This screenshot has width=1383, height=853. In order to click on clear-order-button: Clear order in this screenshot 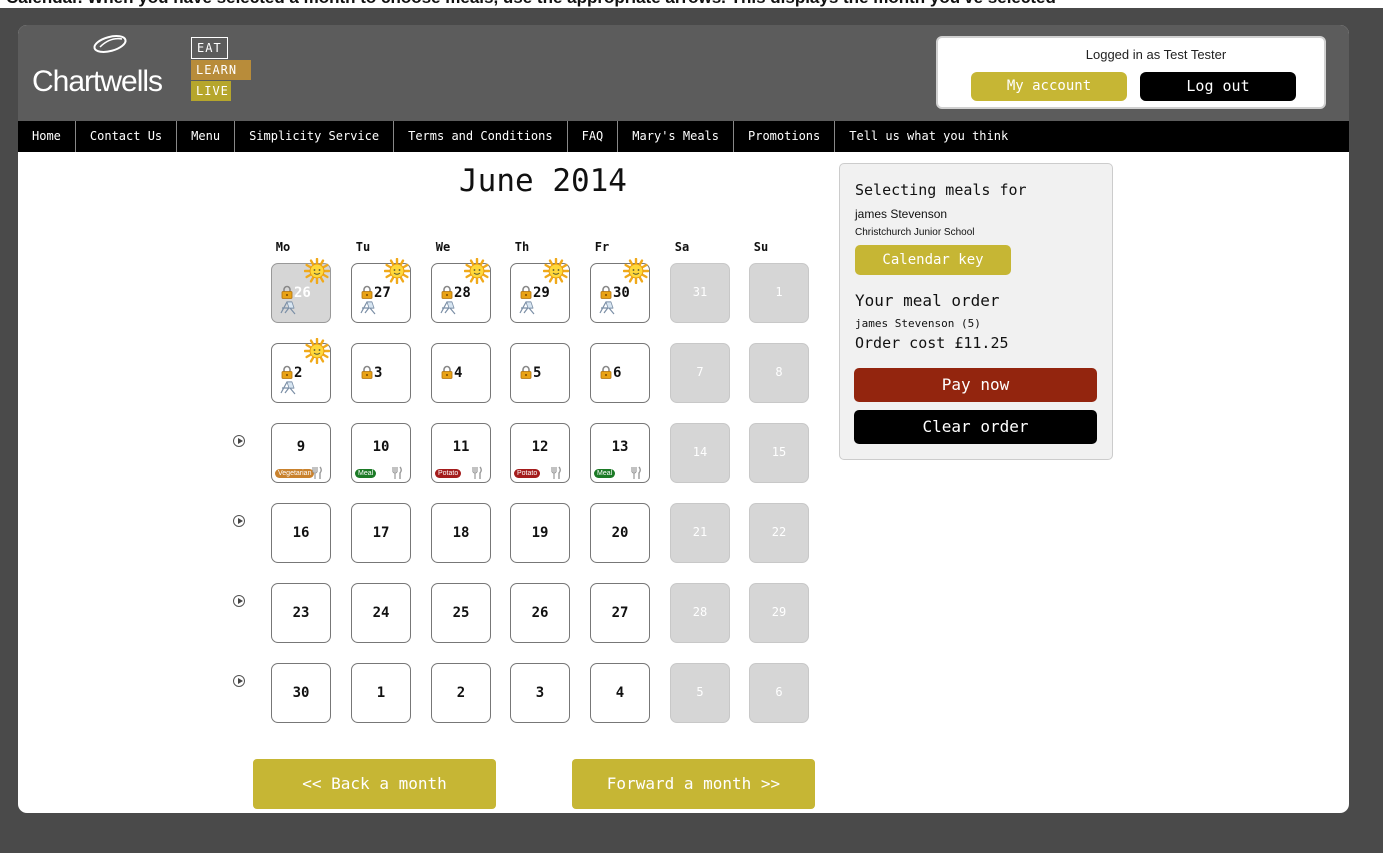, I will do `click(975, 427)`.